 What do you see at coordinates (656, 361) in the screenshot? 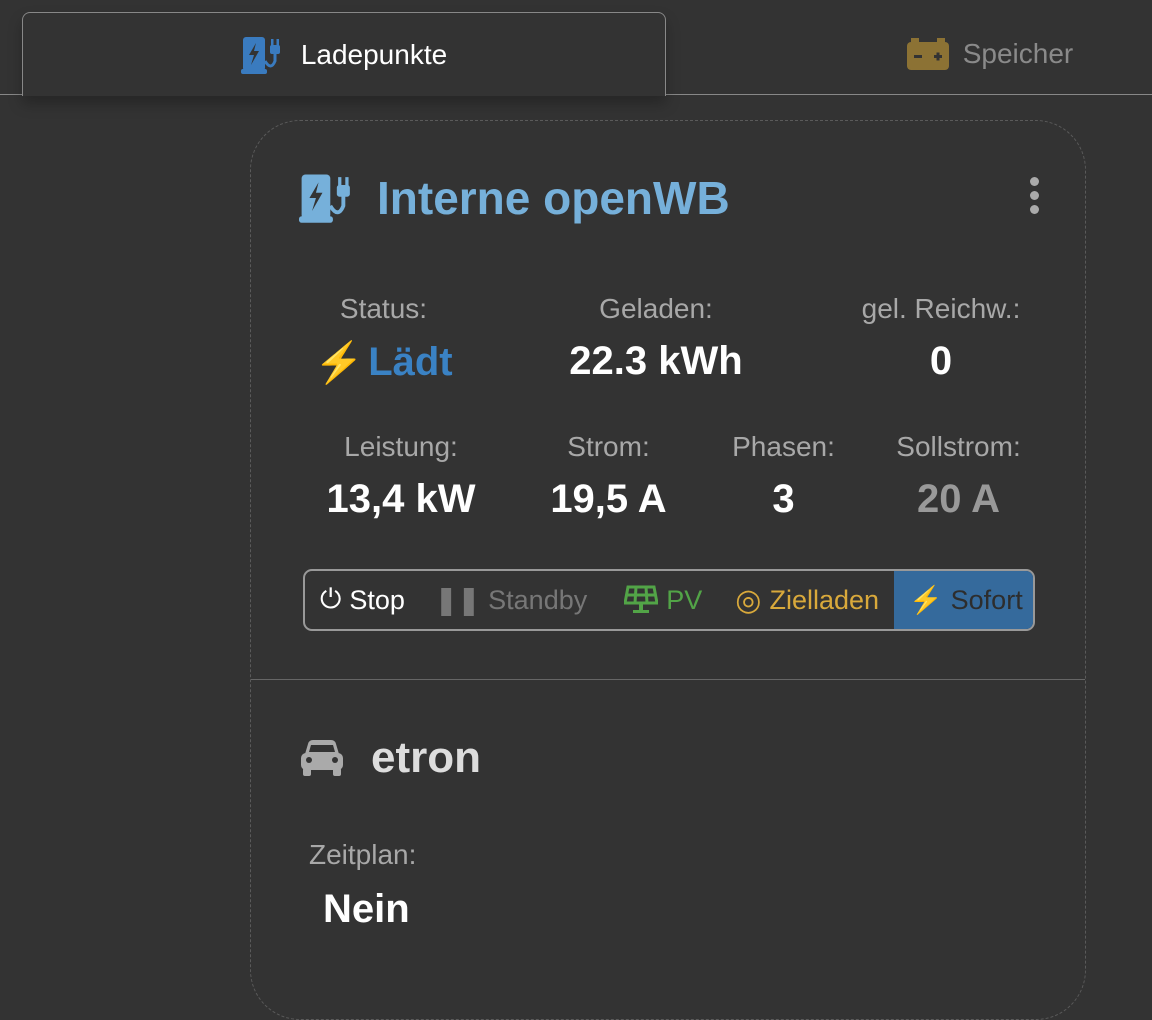
I see `charged-value: 22.3 kWh` at bounding box center [656, 361].